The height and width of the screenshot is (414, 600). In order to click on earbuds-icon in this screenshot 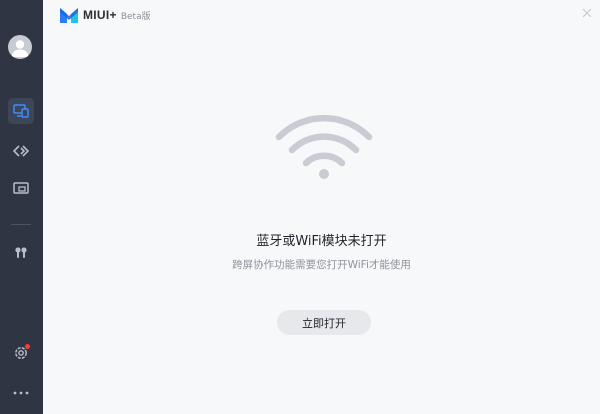, I will do `click(21, 252)`.